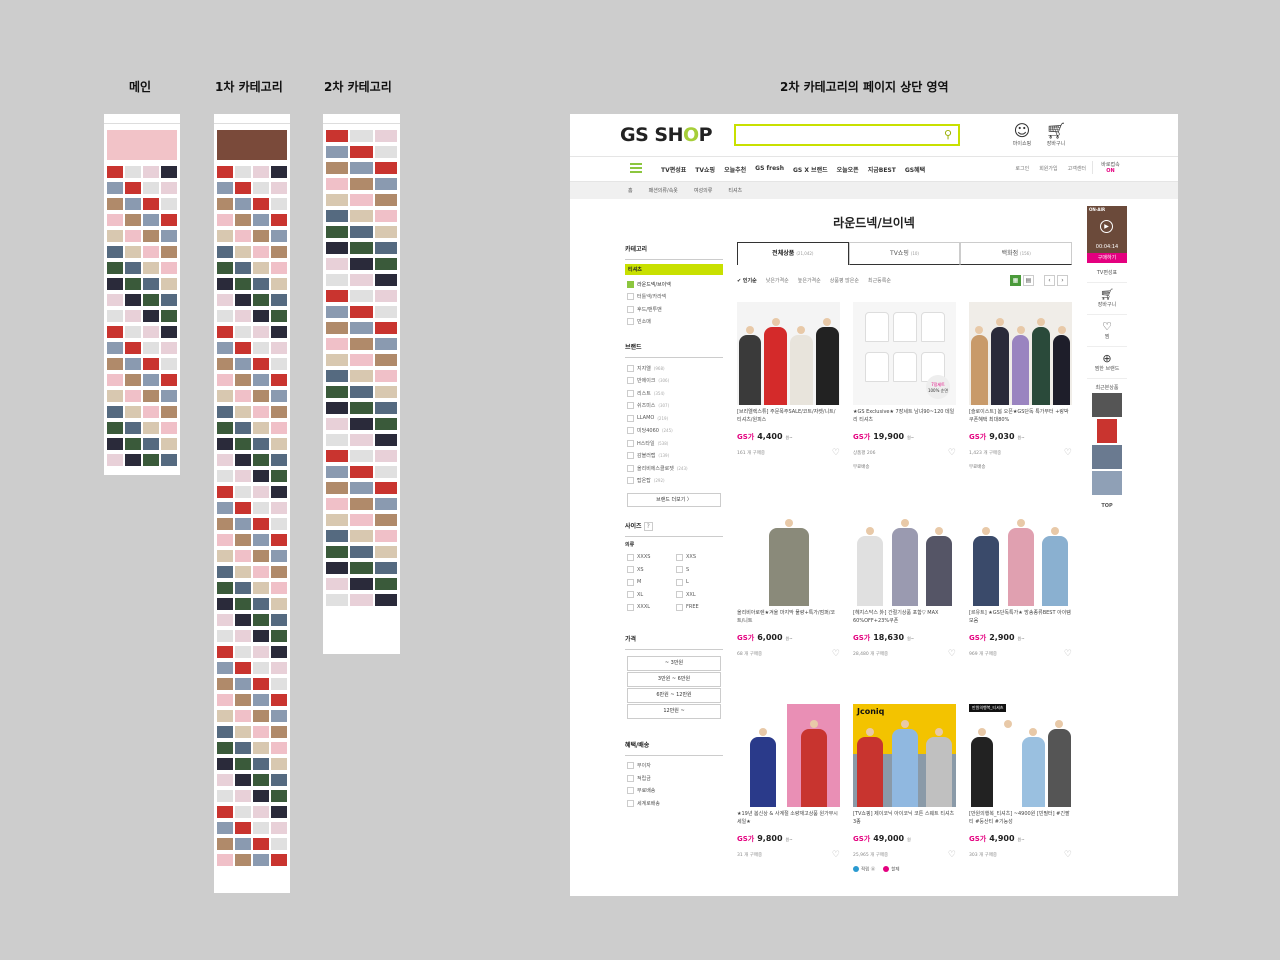  I want to click on size-option: XXXL, so click(649, 607).